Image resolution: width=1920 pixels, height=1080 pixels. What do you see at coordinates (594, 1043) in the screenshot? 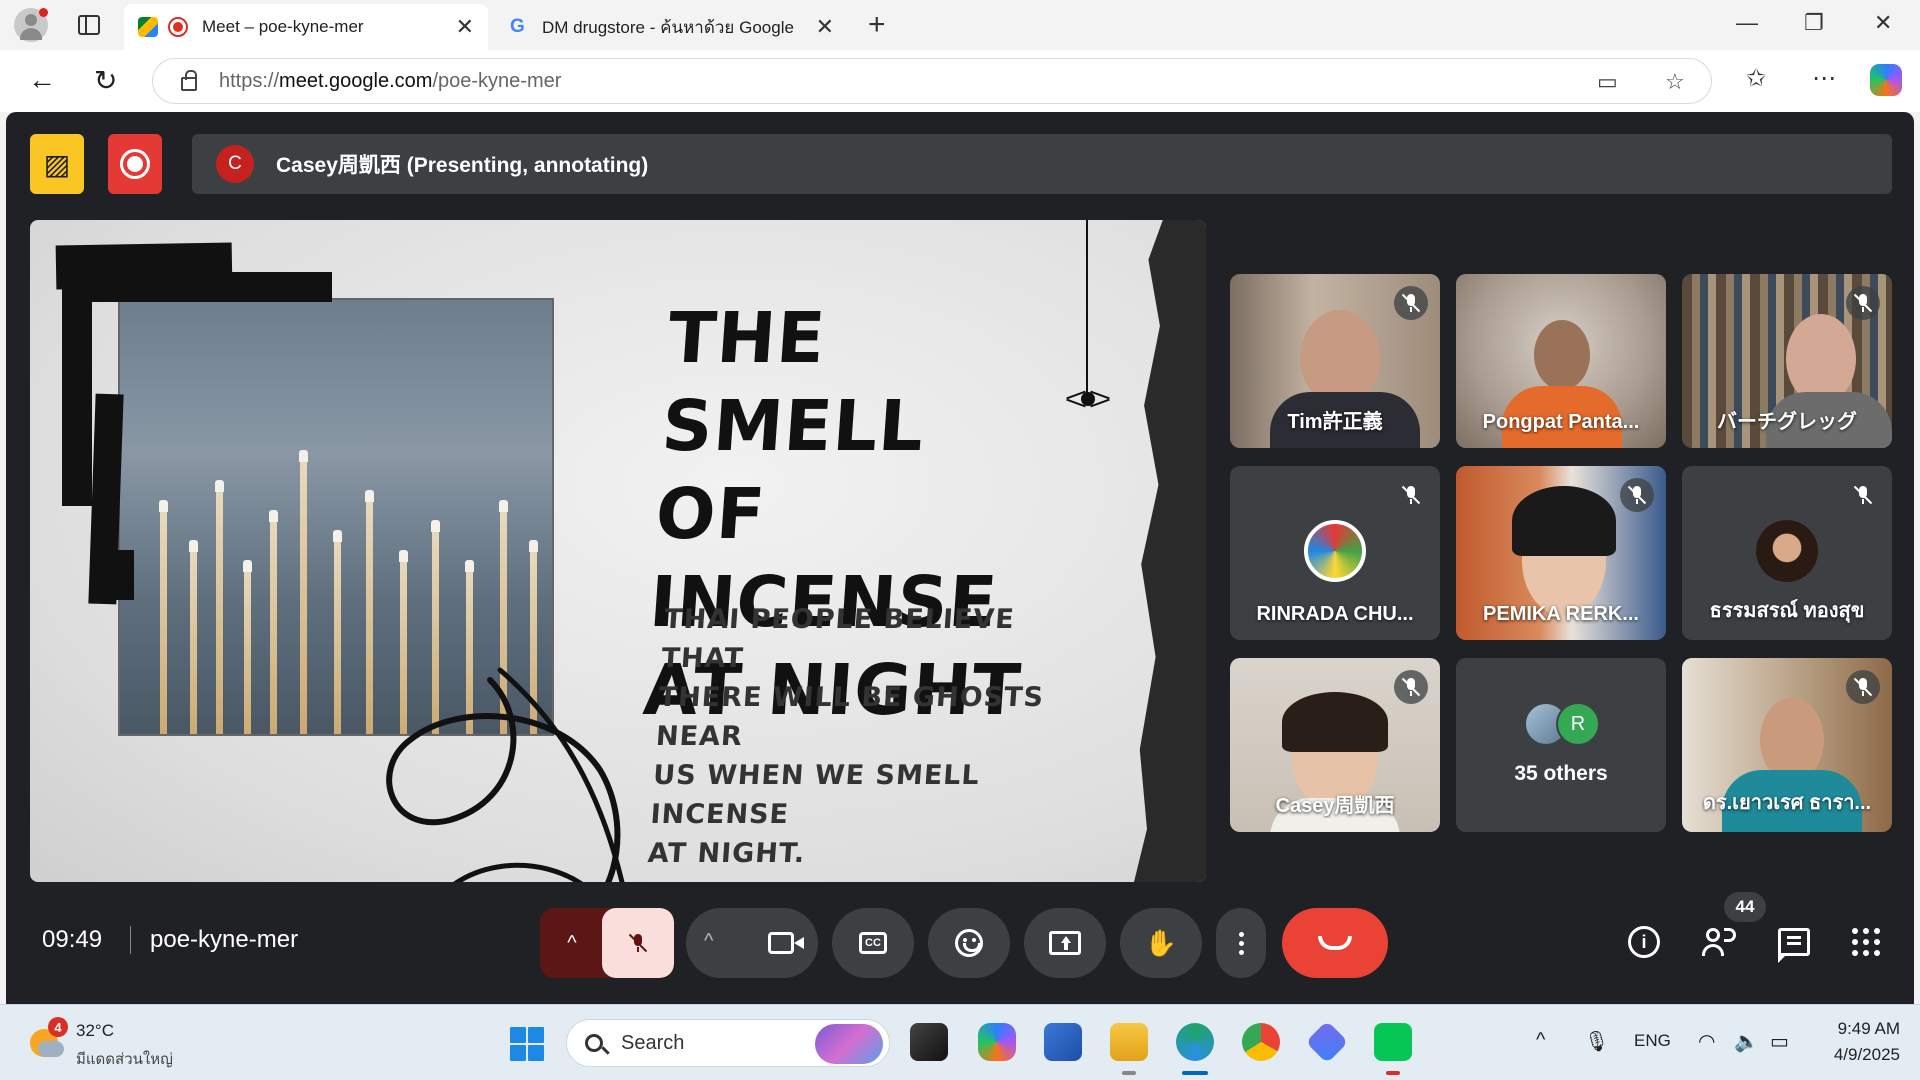
I see `search-icon` at bounding box center [594, 1043].